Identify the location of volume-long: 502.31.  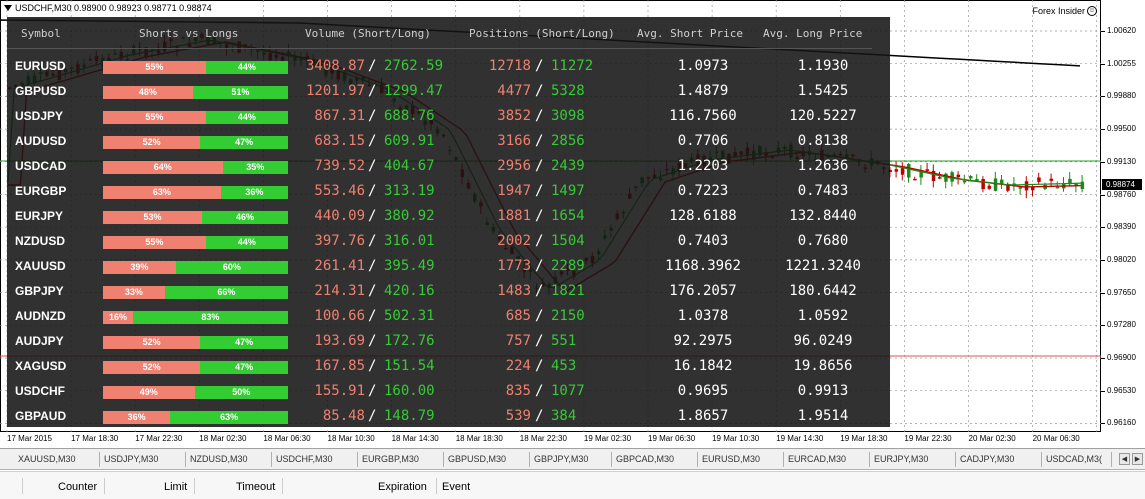
(409, 316).